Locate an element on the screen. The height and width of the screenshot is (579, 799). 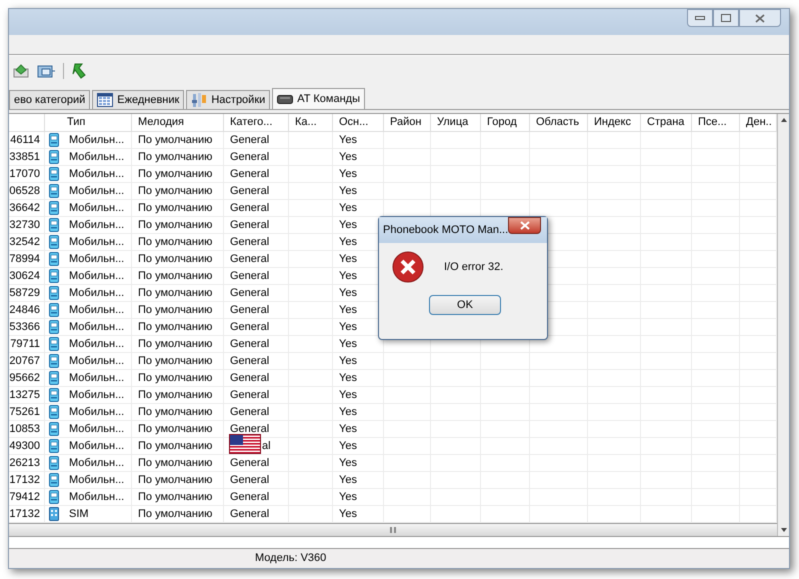
column-header: Мелодия is located at coordinates (178, 122).